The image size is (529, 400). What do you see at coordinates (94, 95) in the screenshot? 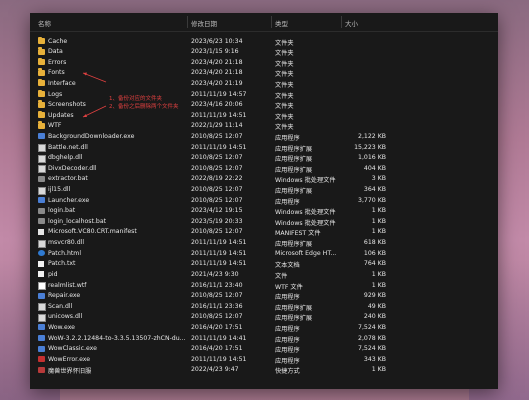
I see `annotation-arrows` at bounding box center [94, 95].